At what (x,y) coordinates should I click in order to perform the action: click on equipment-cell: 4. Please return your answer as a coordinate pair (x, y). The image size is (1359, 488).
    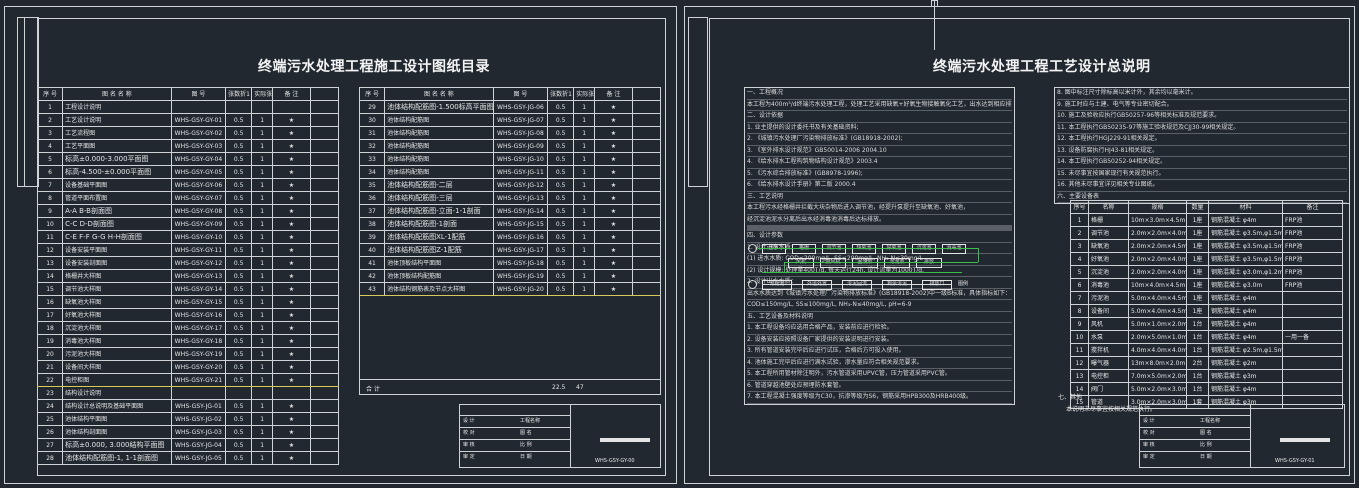
    Looking at the image, I should click on (1079, 259).